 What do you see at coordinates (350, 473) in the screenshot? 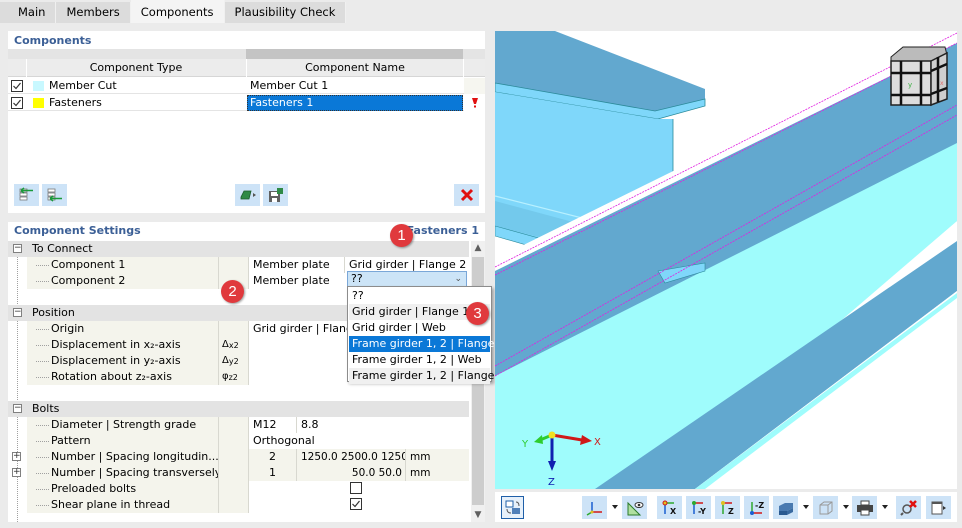
I see `bolt-spacing: 50.0 50.0` at bounding box center [350, 473].